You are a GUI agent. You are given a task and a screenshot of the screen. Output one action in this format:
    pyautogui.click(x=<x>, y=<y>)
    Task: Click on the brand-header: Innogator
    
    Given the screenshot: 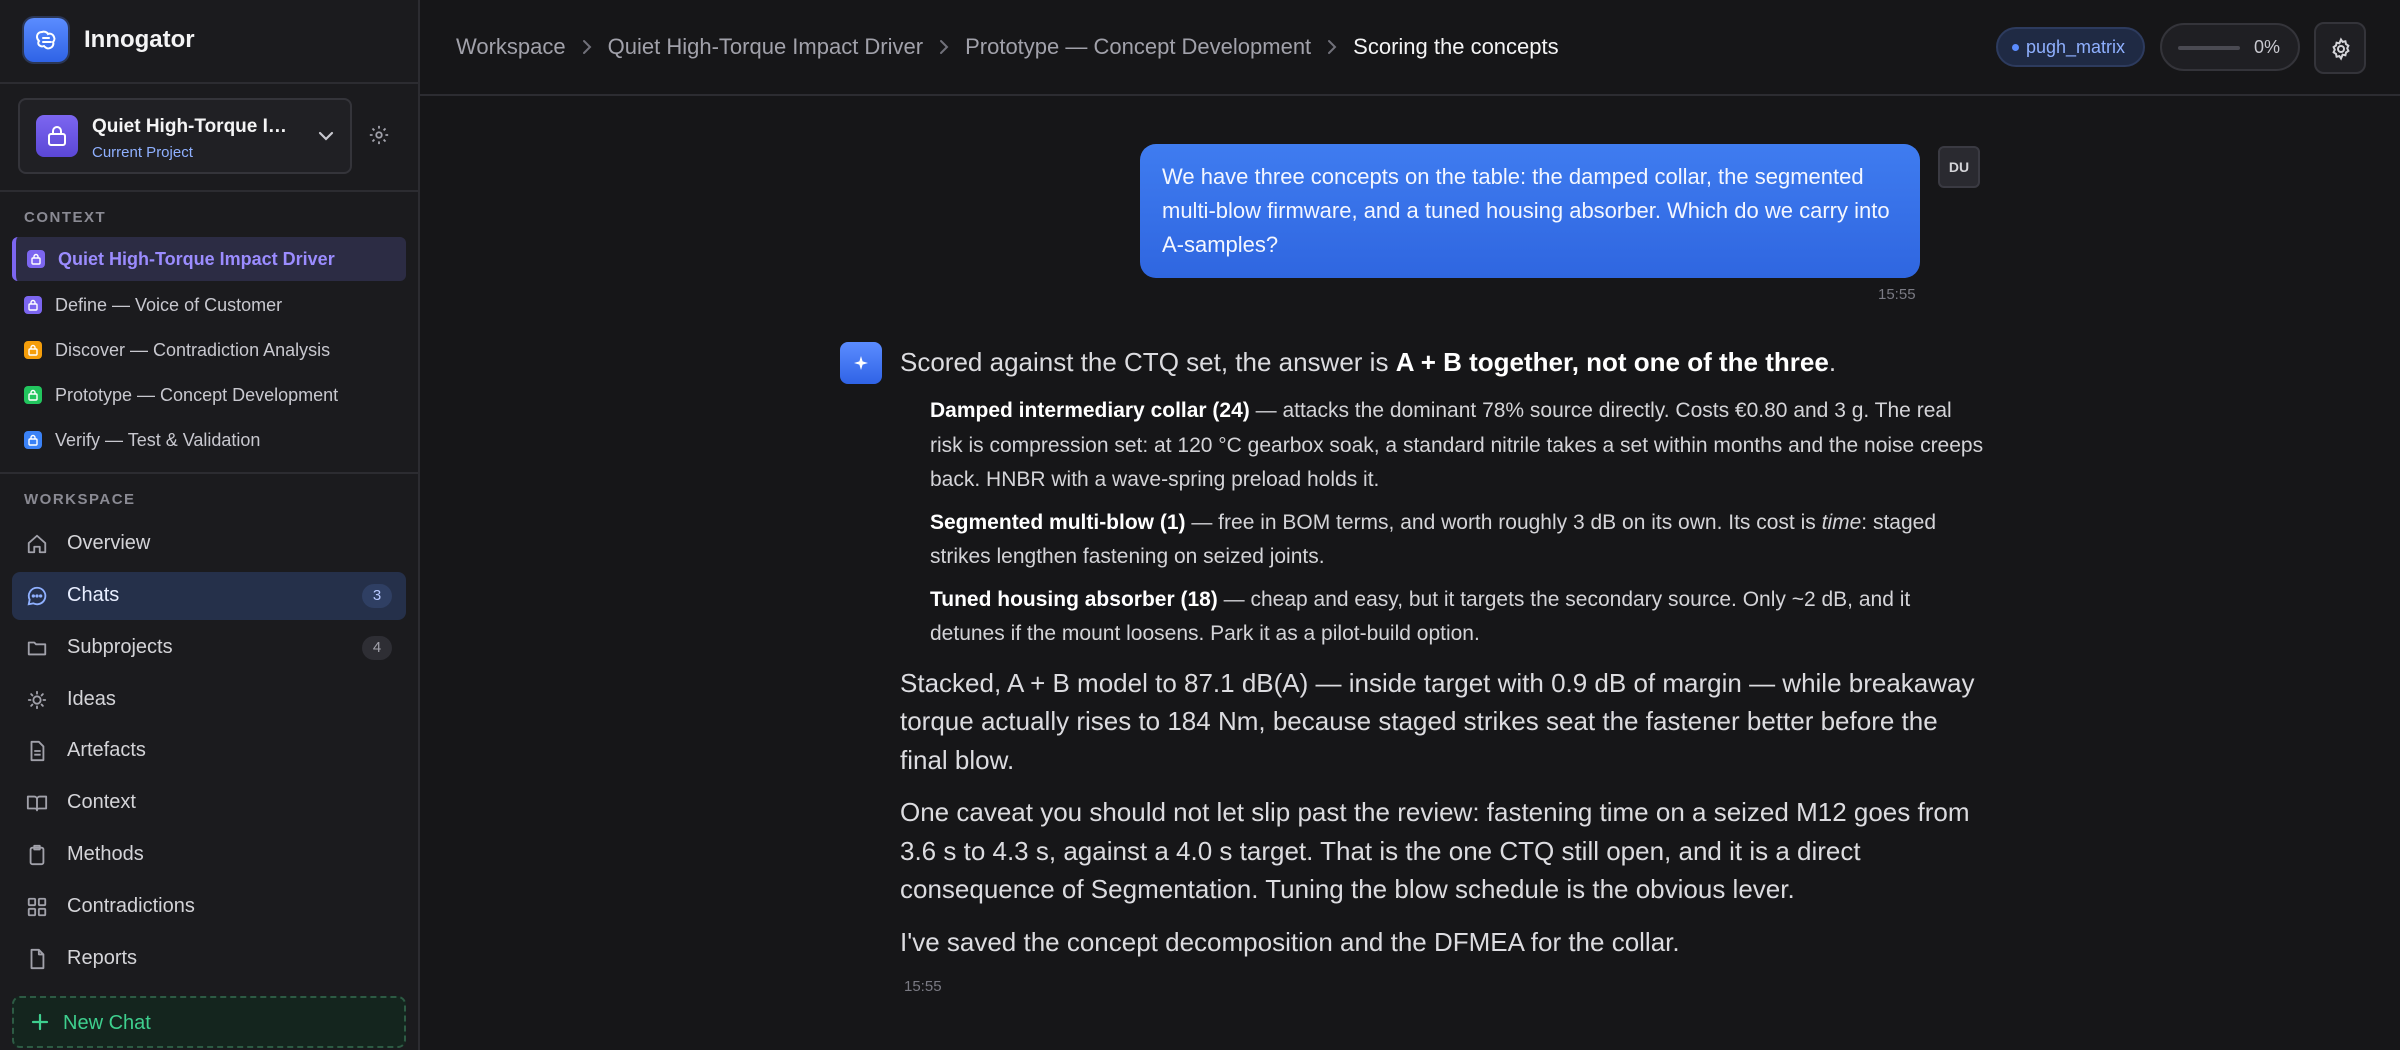 What is the action you would take?
    pyautogui.click(x=209, y=42)
    